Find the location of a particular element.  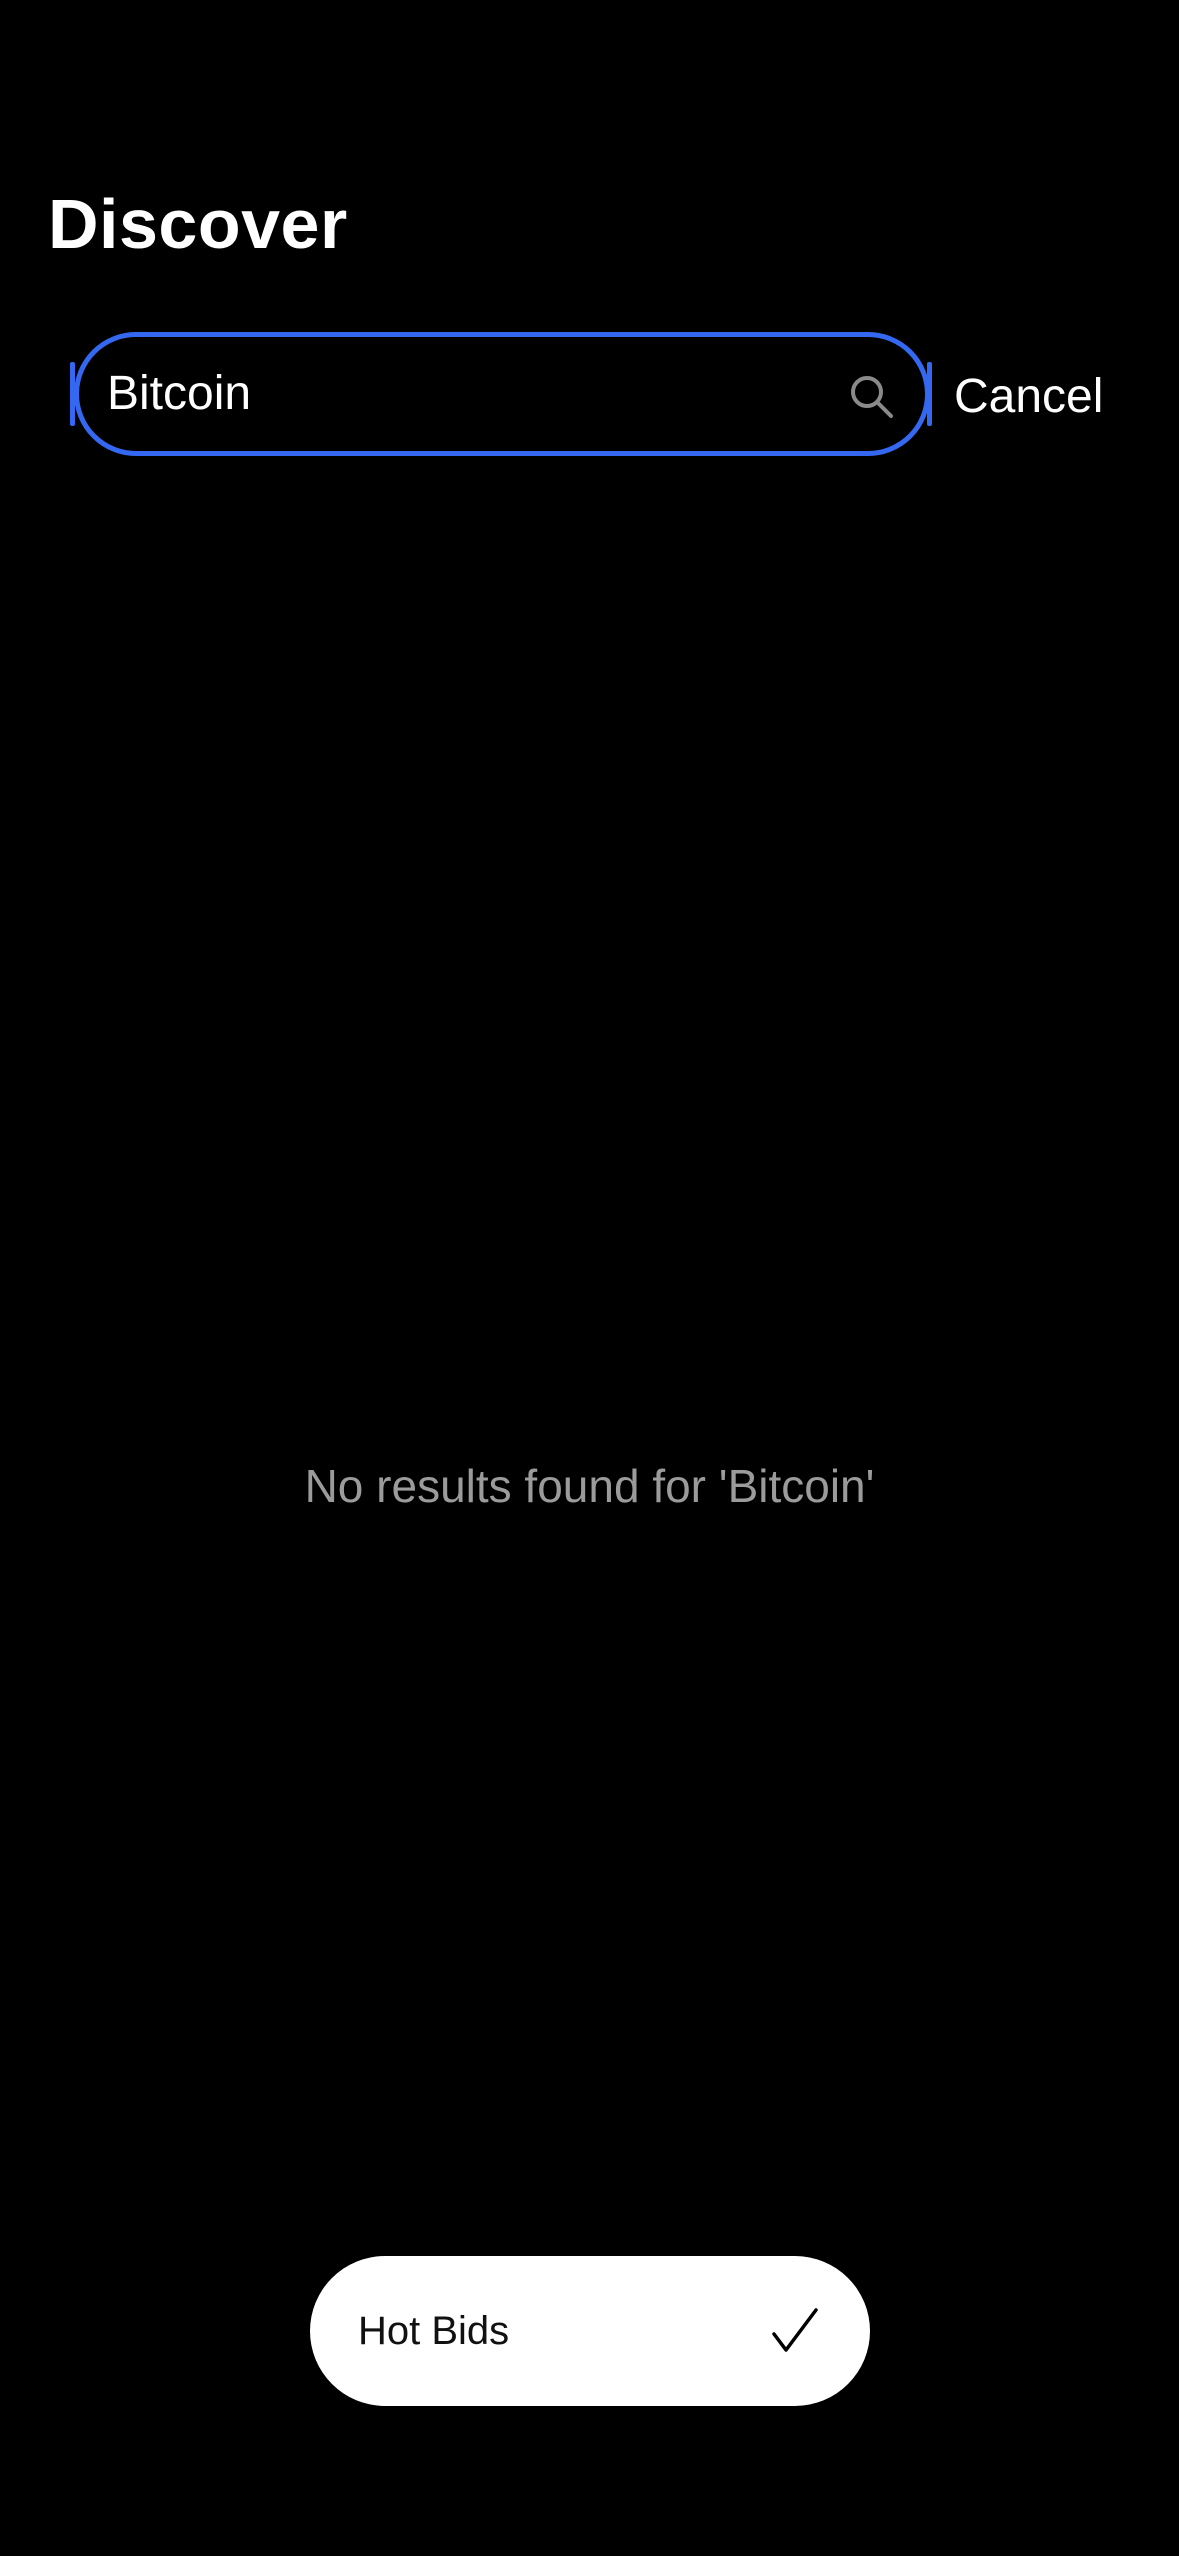

text-selection-handle-end is located at coordinates (929, 394).